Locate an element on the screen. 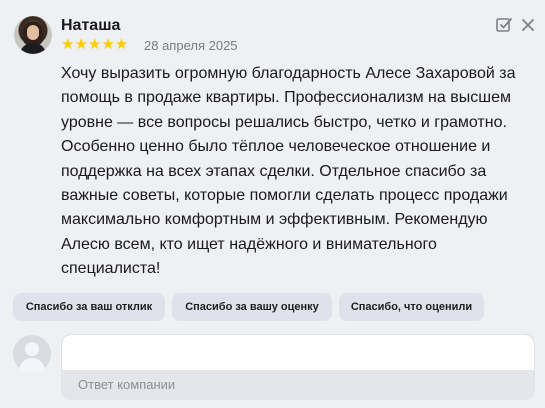  company-reply-input is located at coordinates (298, 352).